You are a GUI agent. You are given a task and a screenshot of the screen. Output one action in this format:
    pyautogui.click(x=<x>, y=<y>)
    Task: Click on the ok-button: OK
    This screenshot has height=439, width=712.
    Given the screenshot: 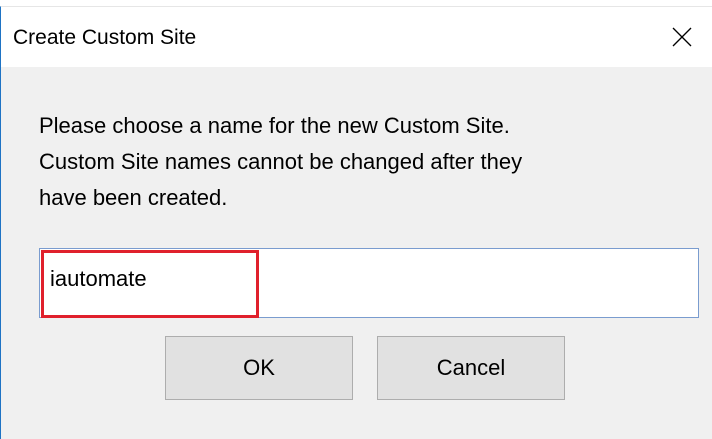 What is the action you would take?
    pyautogui.click(x=259, y=368)
    